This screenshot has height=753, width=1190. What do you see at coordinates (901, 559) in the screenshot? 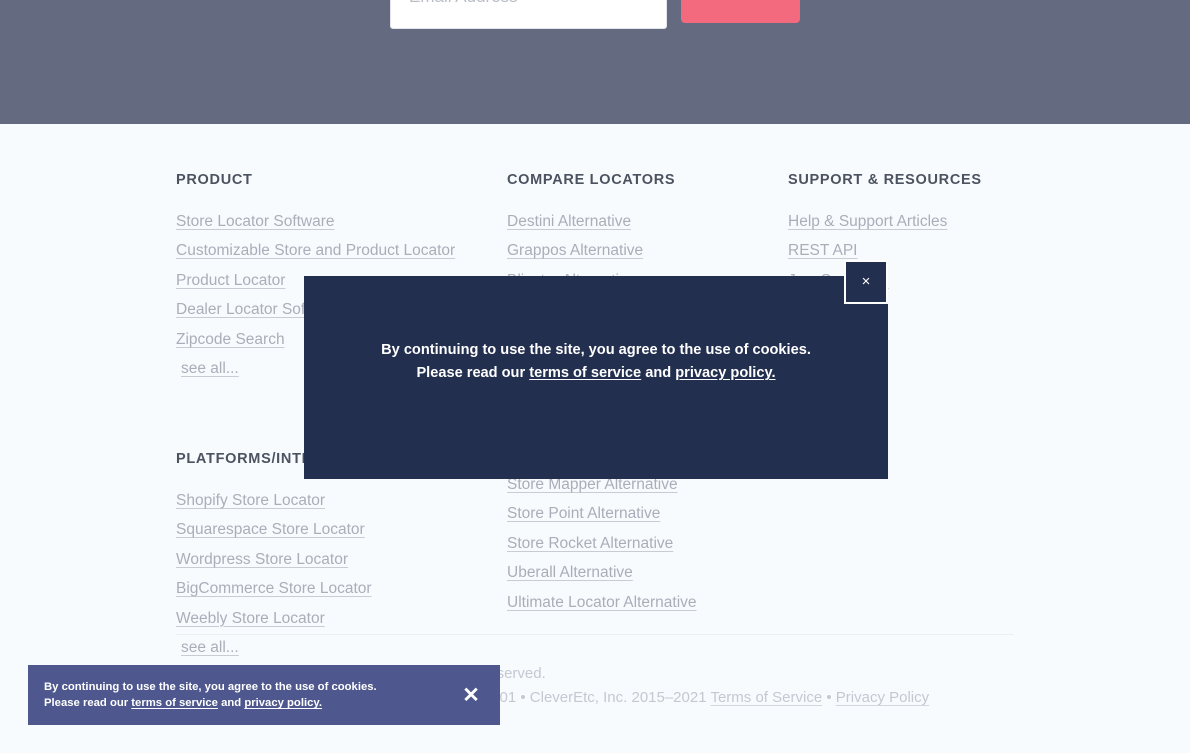
I see `footer-column-empty` at bounding box center [901, 559].